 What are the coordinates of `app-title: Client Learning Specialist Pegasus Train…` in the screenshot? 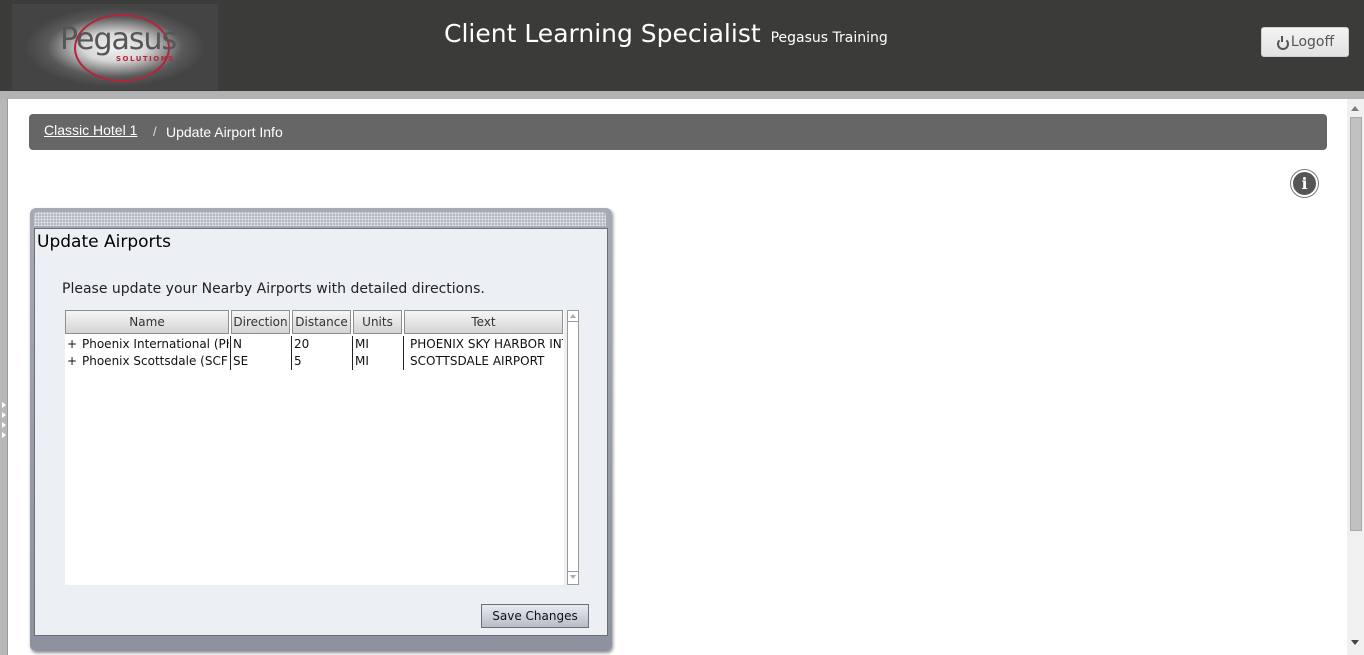 It's located at (666, 33).